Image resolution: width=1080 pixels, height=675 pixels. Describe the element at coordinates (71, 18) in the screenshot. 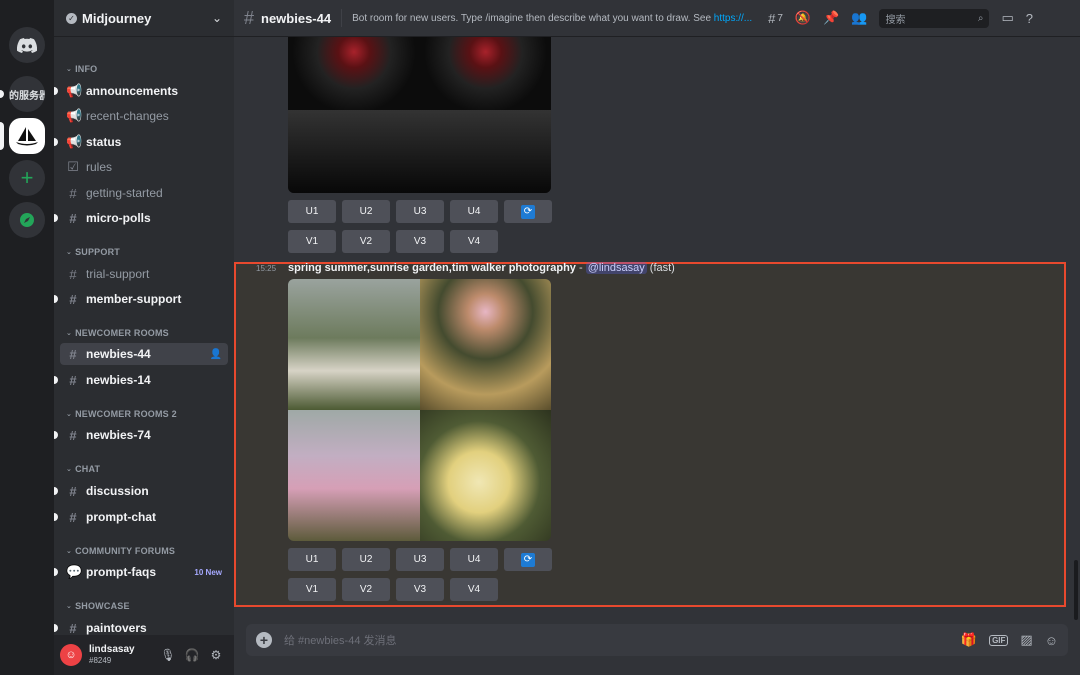

I see `verified-icon: ✓` at that location.